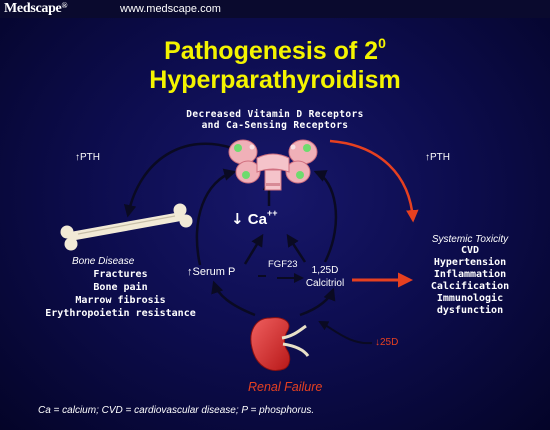 Image resolution: width=550 pixels, height=430 pixels. I want to click on arrow-serum-p-to-gland, so click(216, 217).